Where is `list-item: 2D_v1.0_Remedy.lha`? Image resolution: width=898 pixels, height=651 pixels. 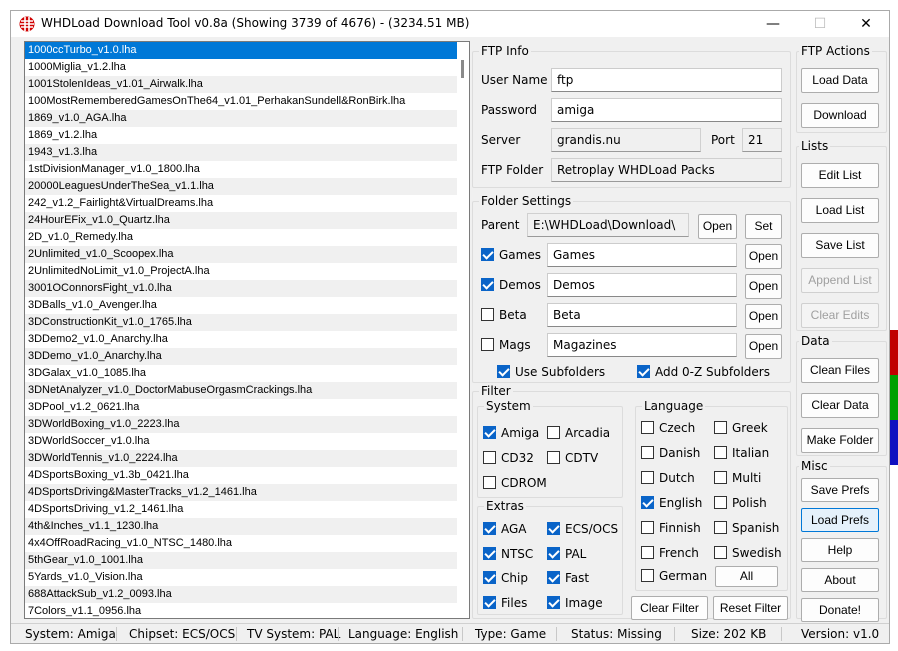
list-item: 2D_v1.0_Remedy.lha is located at coordinates (241, 237).